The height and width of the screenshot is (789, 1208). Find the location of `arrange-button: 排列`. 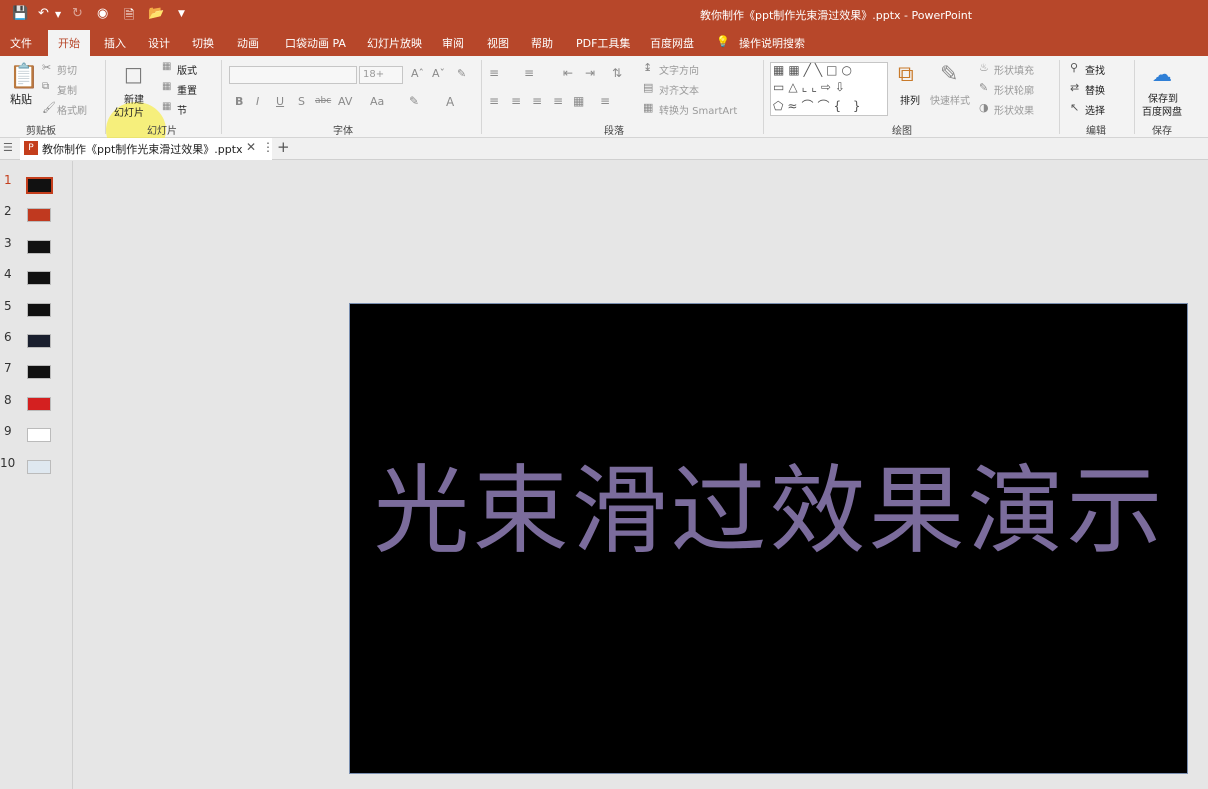

arrange-button: 排列 is located at coordinates (910, 99).